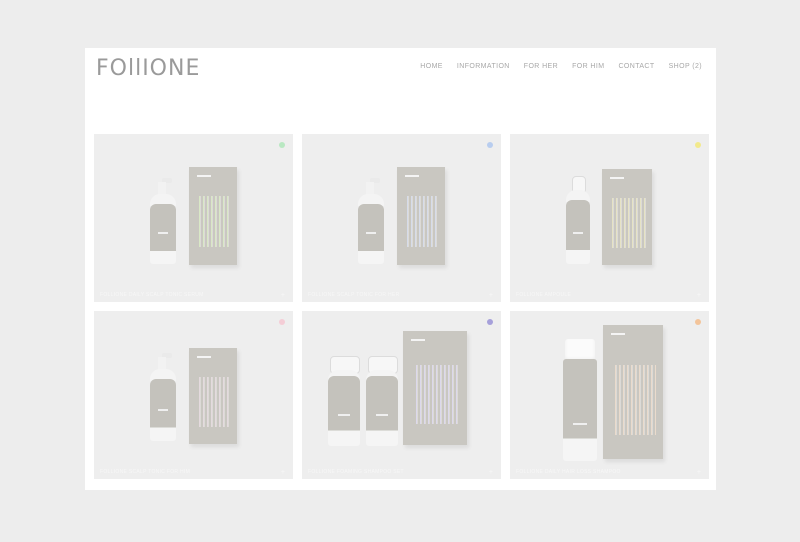 This screenshot has width=800, height=542. Describe the element at coordinates (685, 66) in the screenshot. I see `nav-shop: SHOP (2)` at that location.